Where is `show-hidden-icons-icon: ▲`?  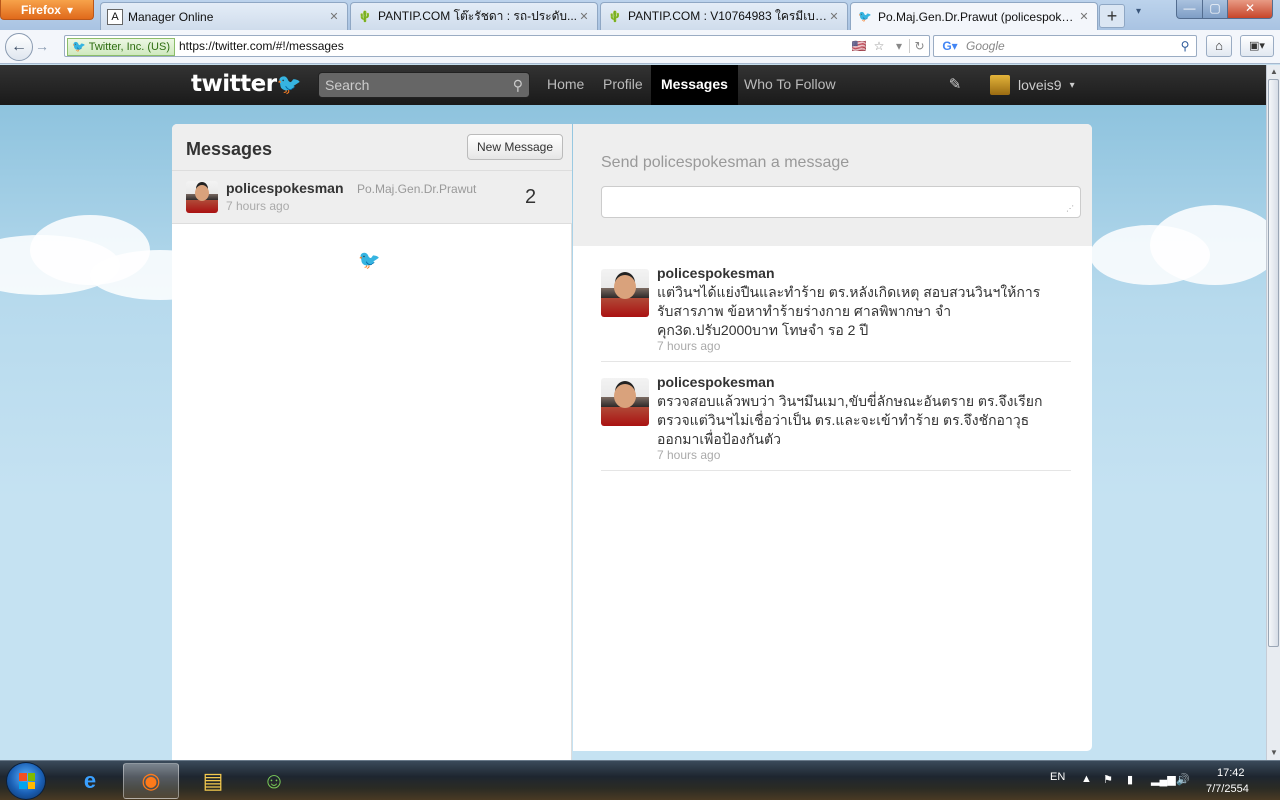
show-hidden-icons-icon: ▲ is located at coordinates (1086, 779).